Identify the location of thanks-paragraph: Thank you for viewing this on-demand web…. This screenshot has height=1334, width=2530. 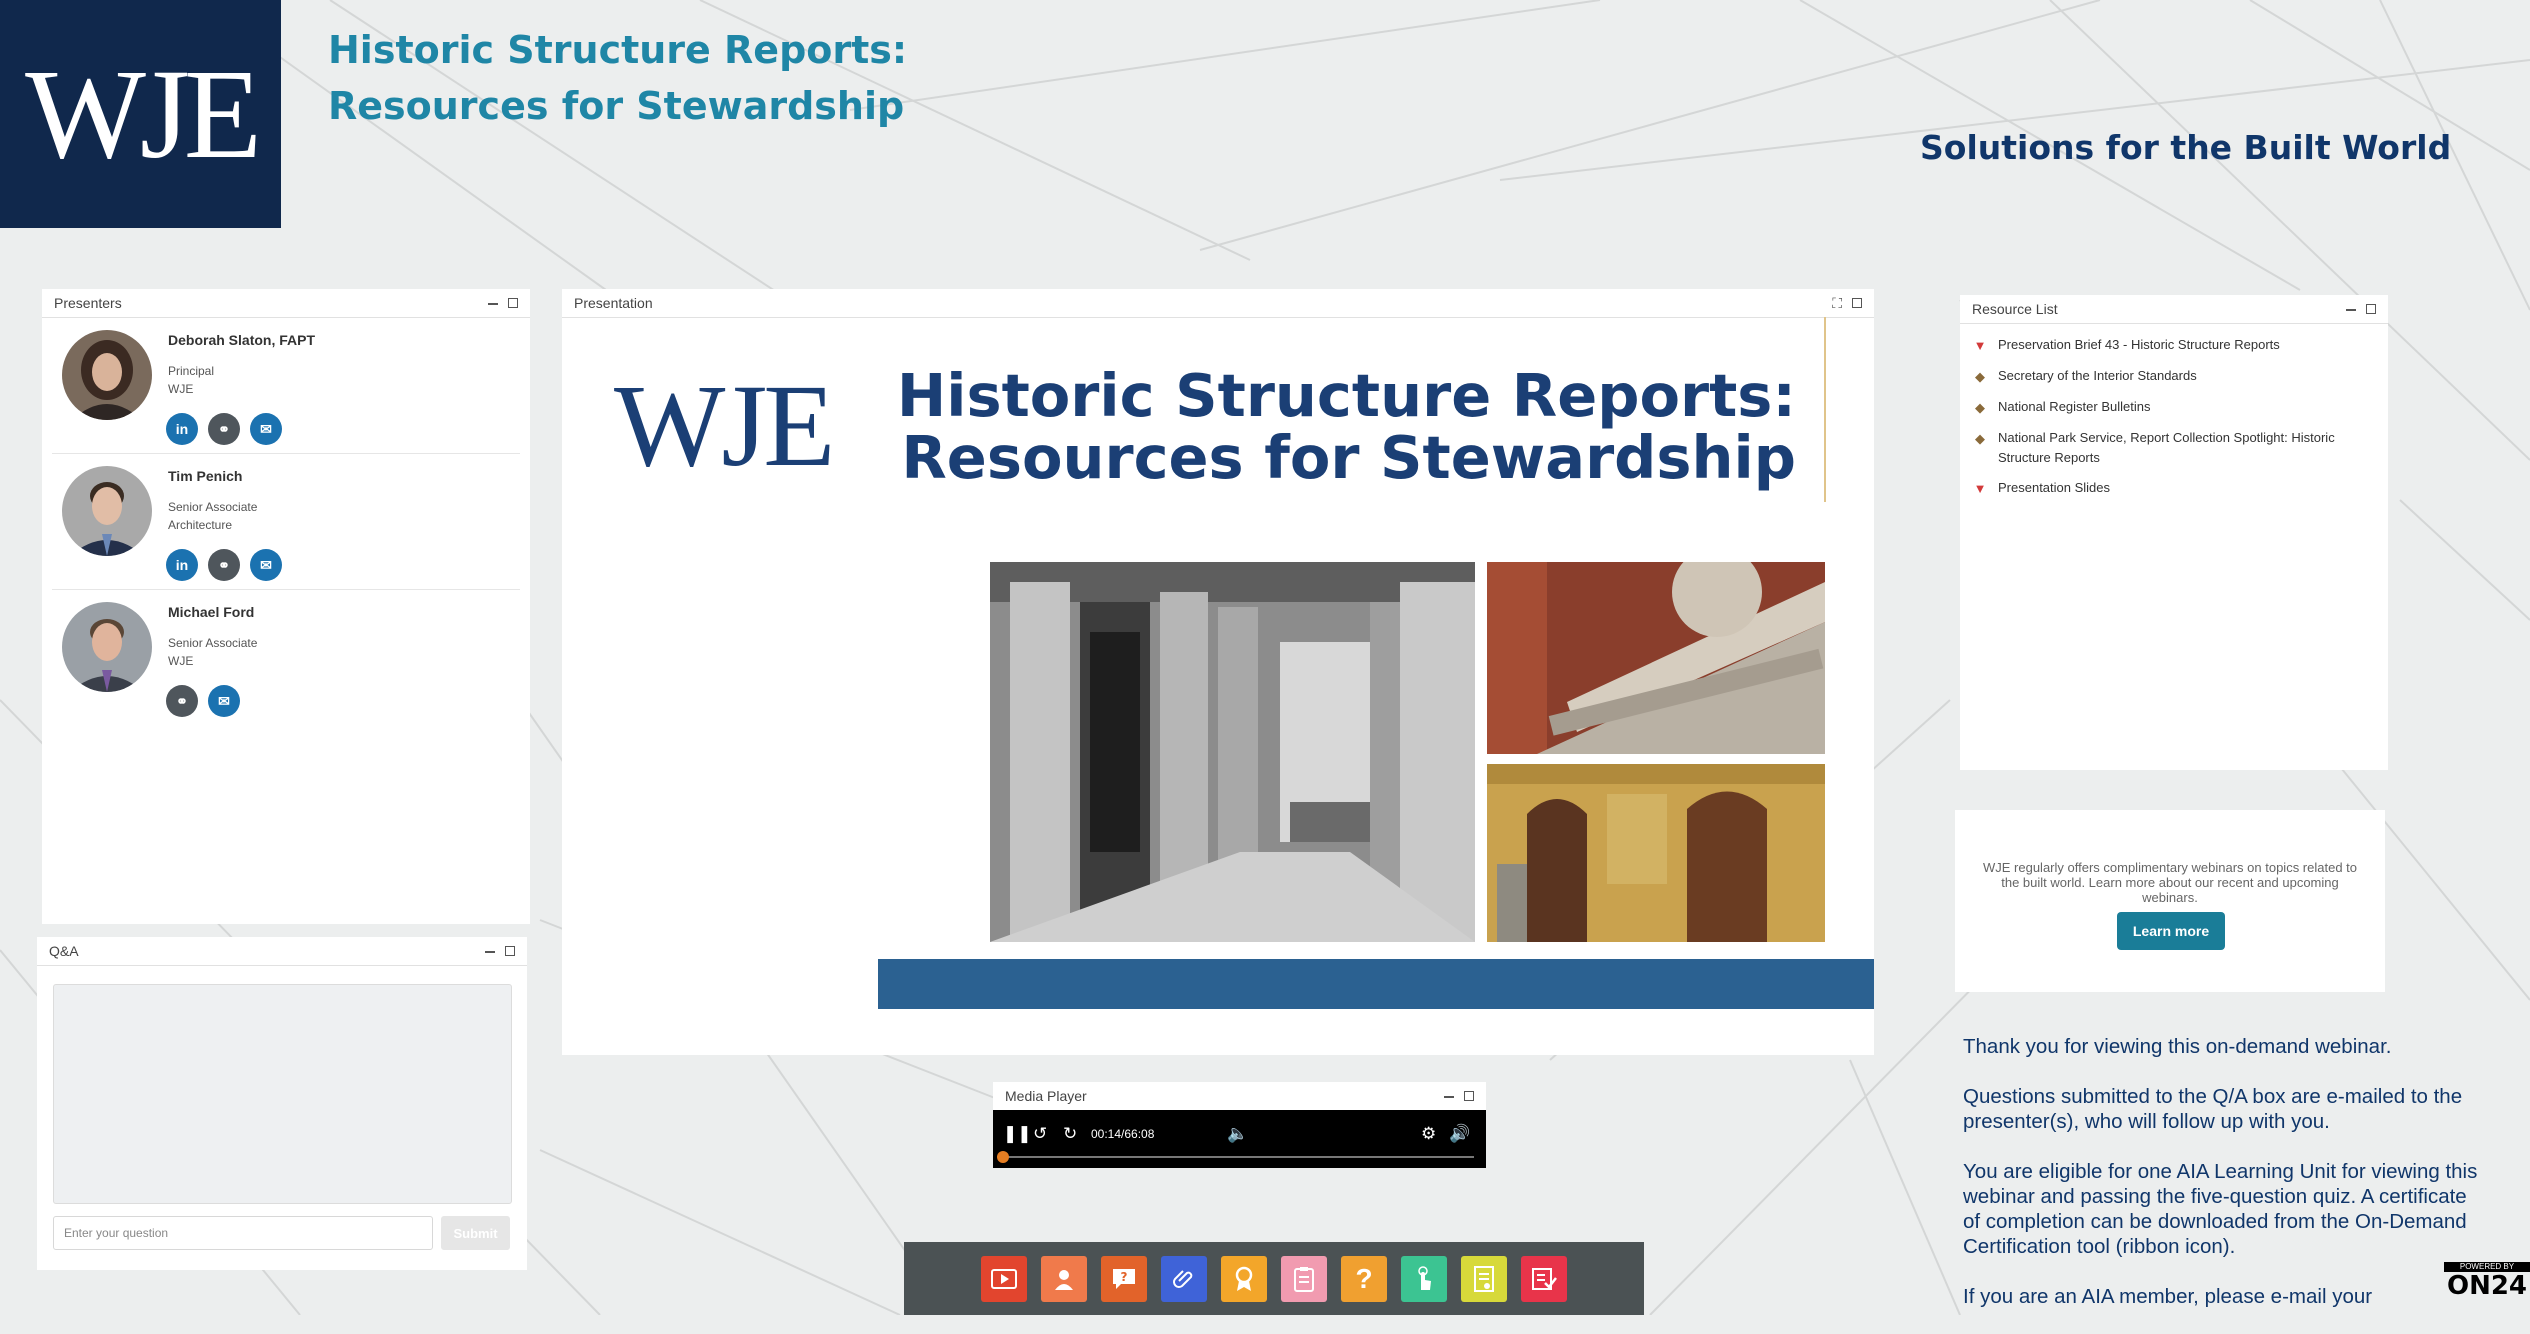
(2177, 1046).